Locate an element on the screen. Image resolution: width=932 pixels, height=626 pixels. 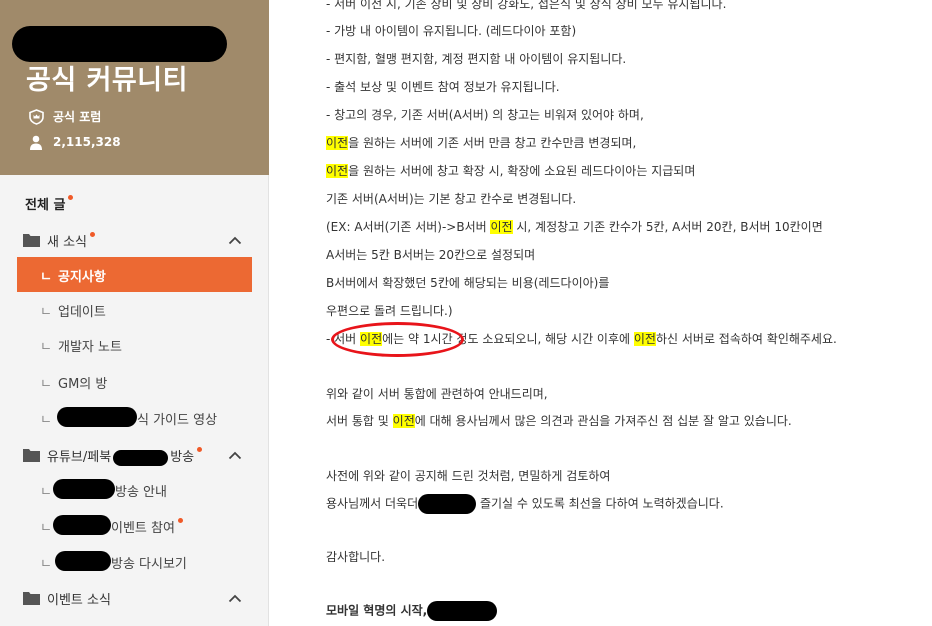
post-line: 사전에 위와 같이 공지해 드린 것처럼, 면밀하게 검토하여 is located at coordinates (468, 476).